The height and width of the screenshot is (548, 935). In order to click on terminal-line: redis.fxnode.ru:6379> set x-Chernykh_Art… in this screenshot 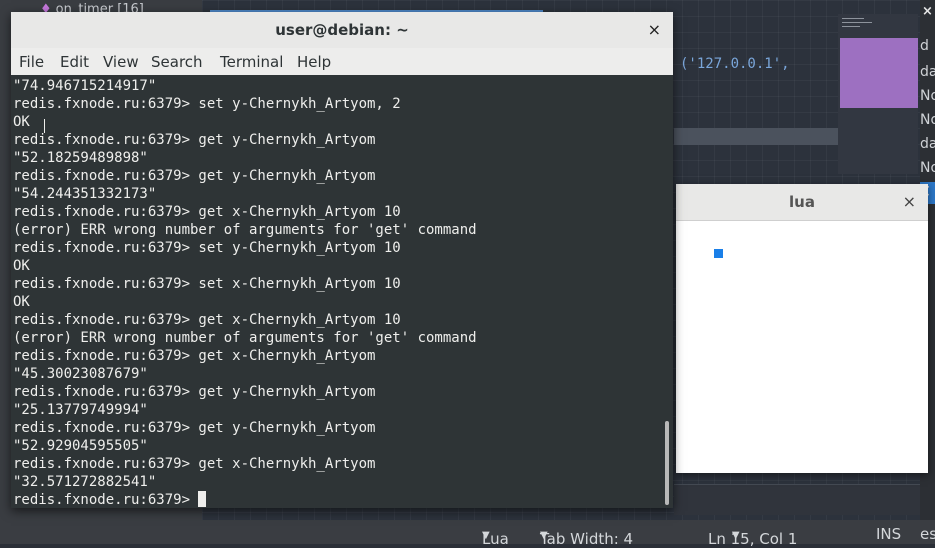, I will do `click(207, 284)`.